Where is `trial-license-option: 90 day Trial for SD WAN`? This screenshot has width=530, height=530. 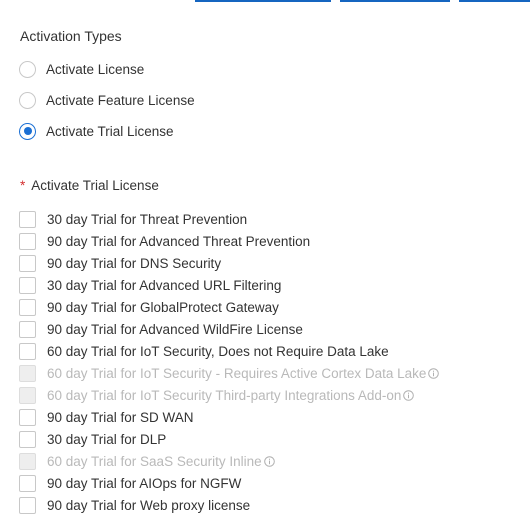
trial-license-option: 90 day Trial for SD WAN is located at coordinates (269, 417).